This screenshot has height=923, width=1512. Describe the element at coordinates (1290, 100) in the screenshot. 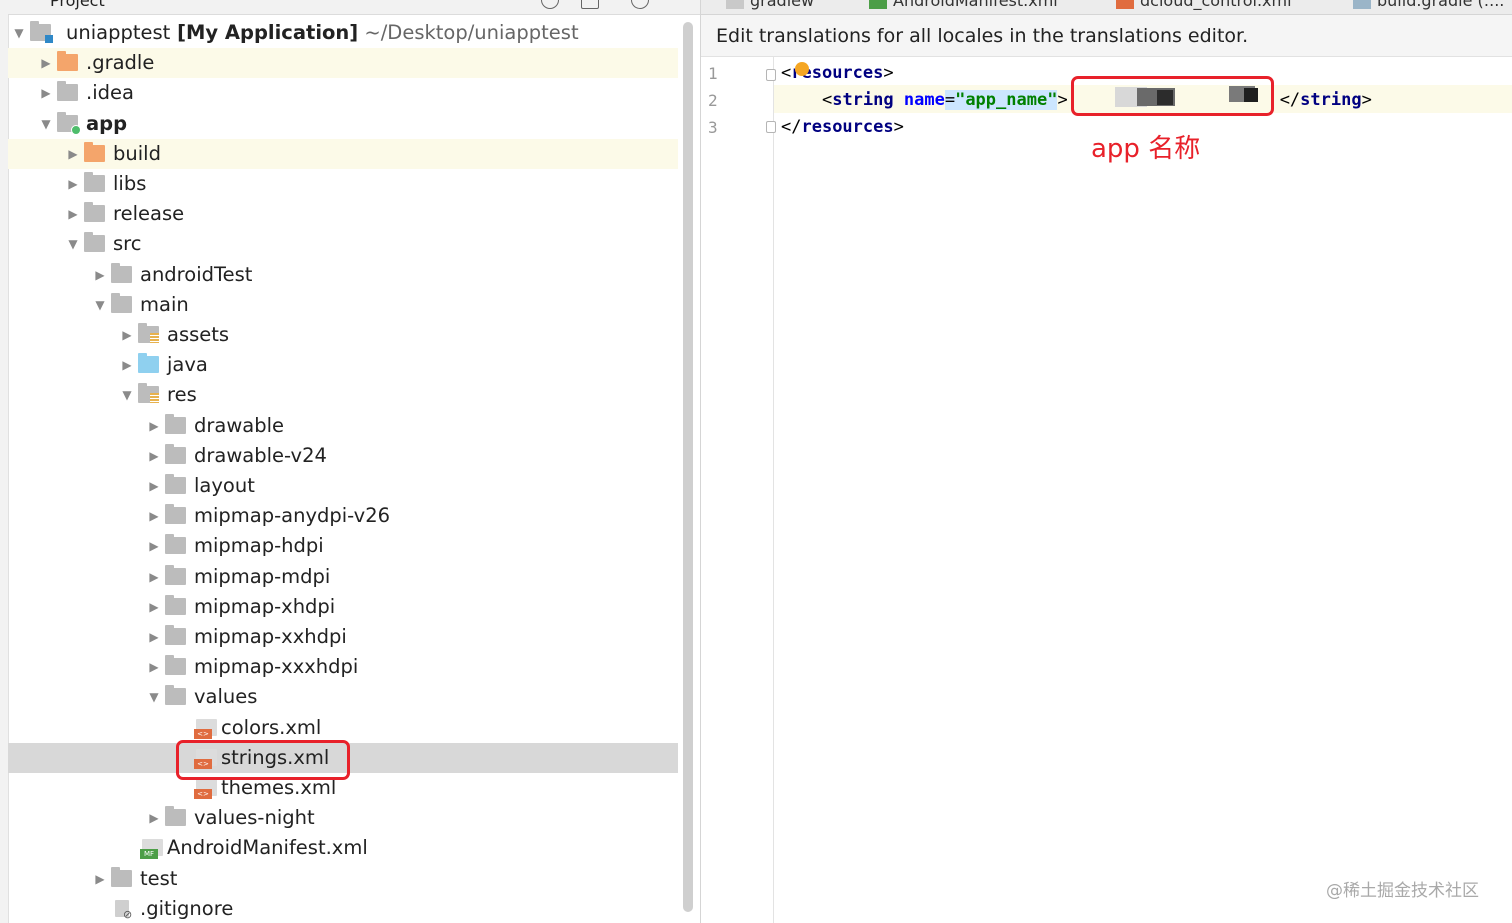

I see `code-token: </` at that location.